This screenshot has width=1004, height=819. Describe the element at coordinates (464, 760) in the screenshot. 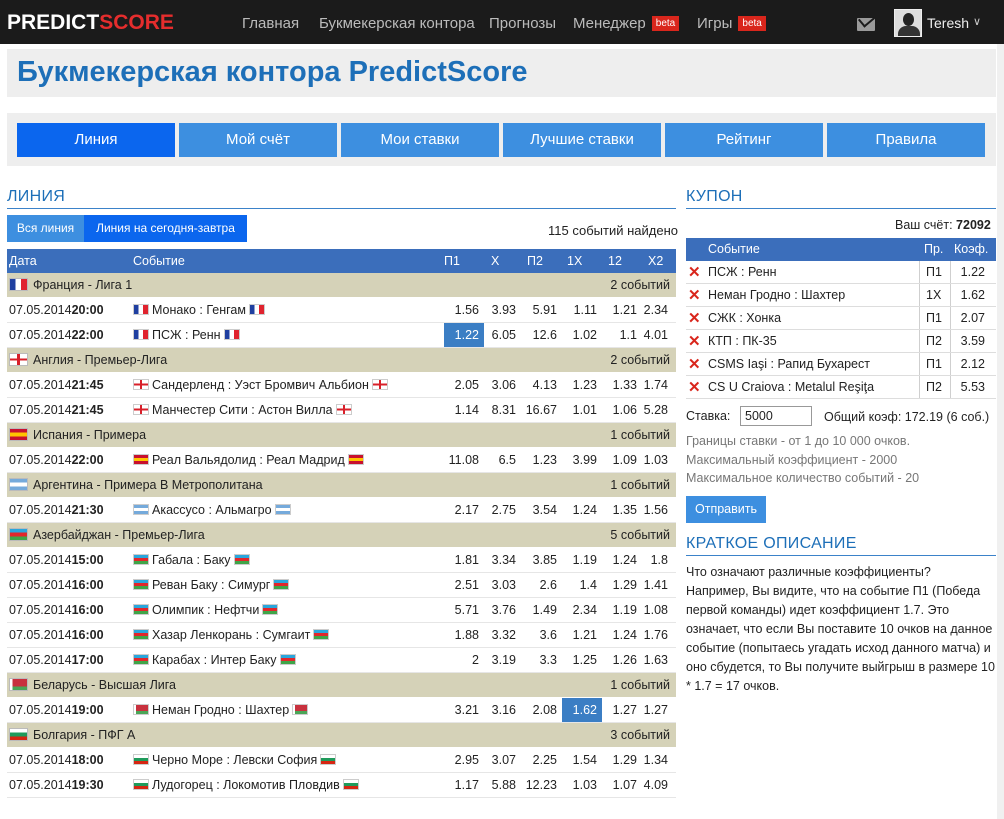

I see `odds-cell: 2.95` at that location.